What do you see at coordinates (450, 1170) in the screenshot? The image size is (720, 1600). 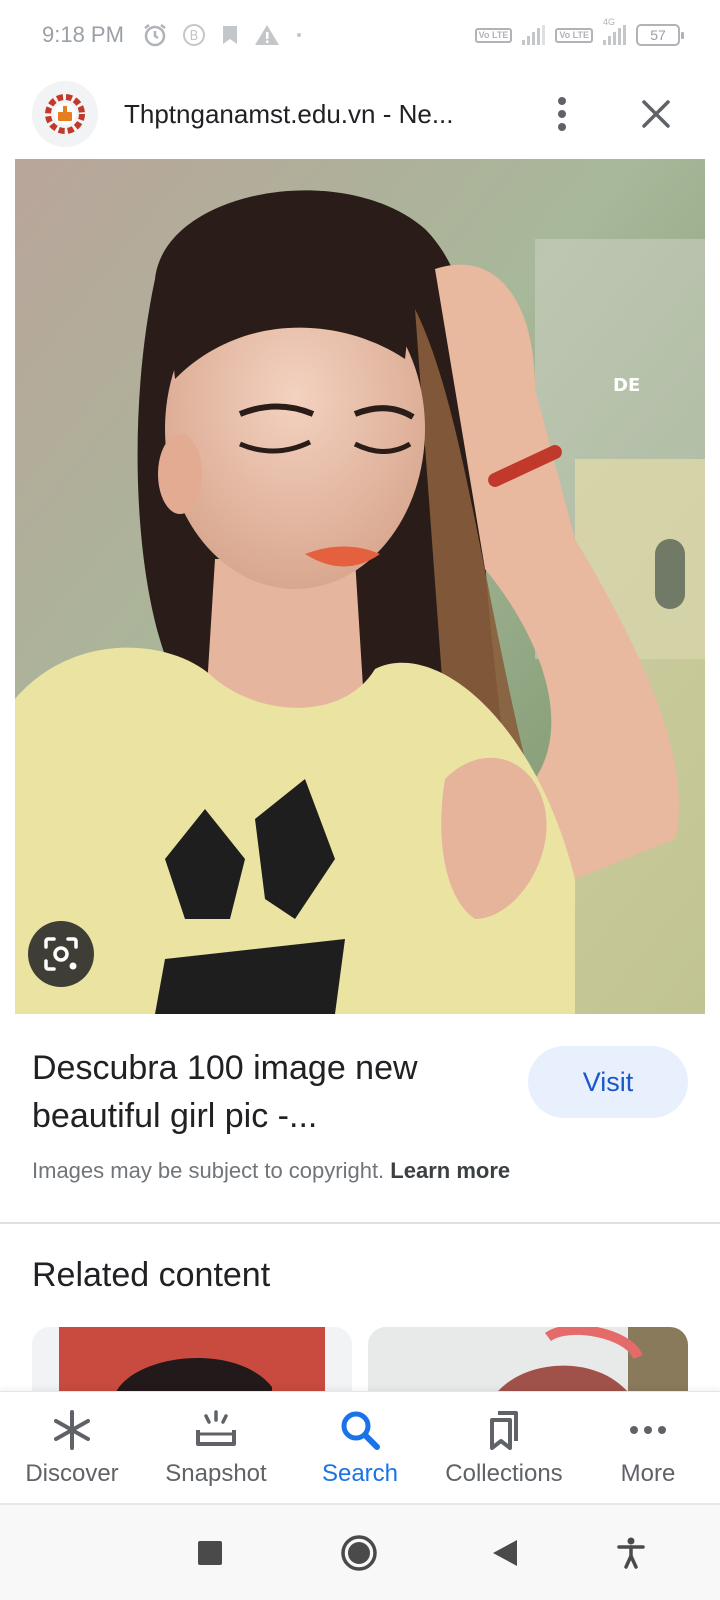 I see `learn-more-link: Learn more` at bounding box center [450, 1170].